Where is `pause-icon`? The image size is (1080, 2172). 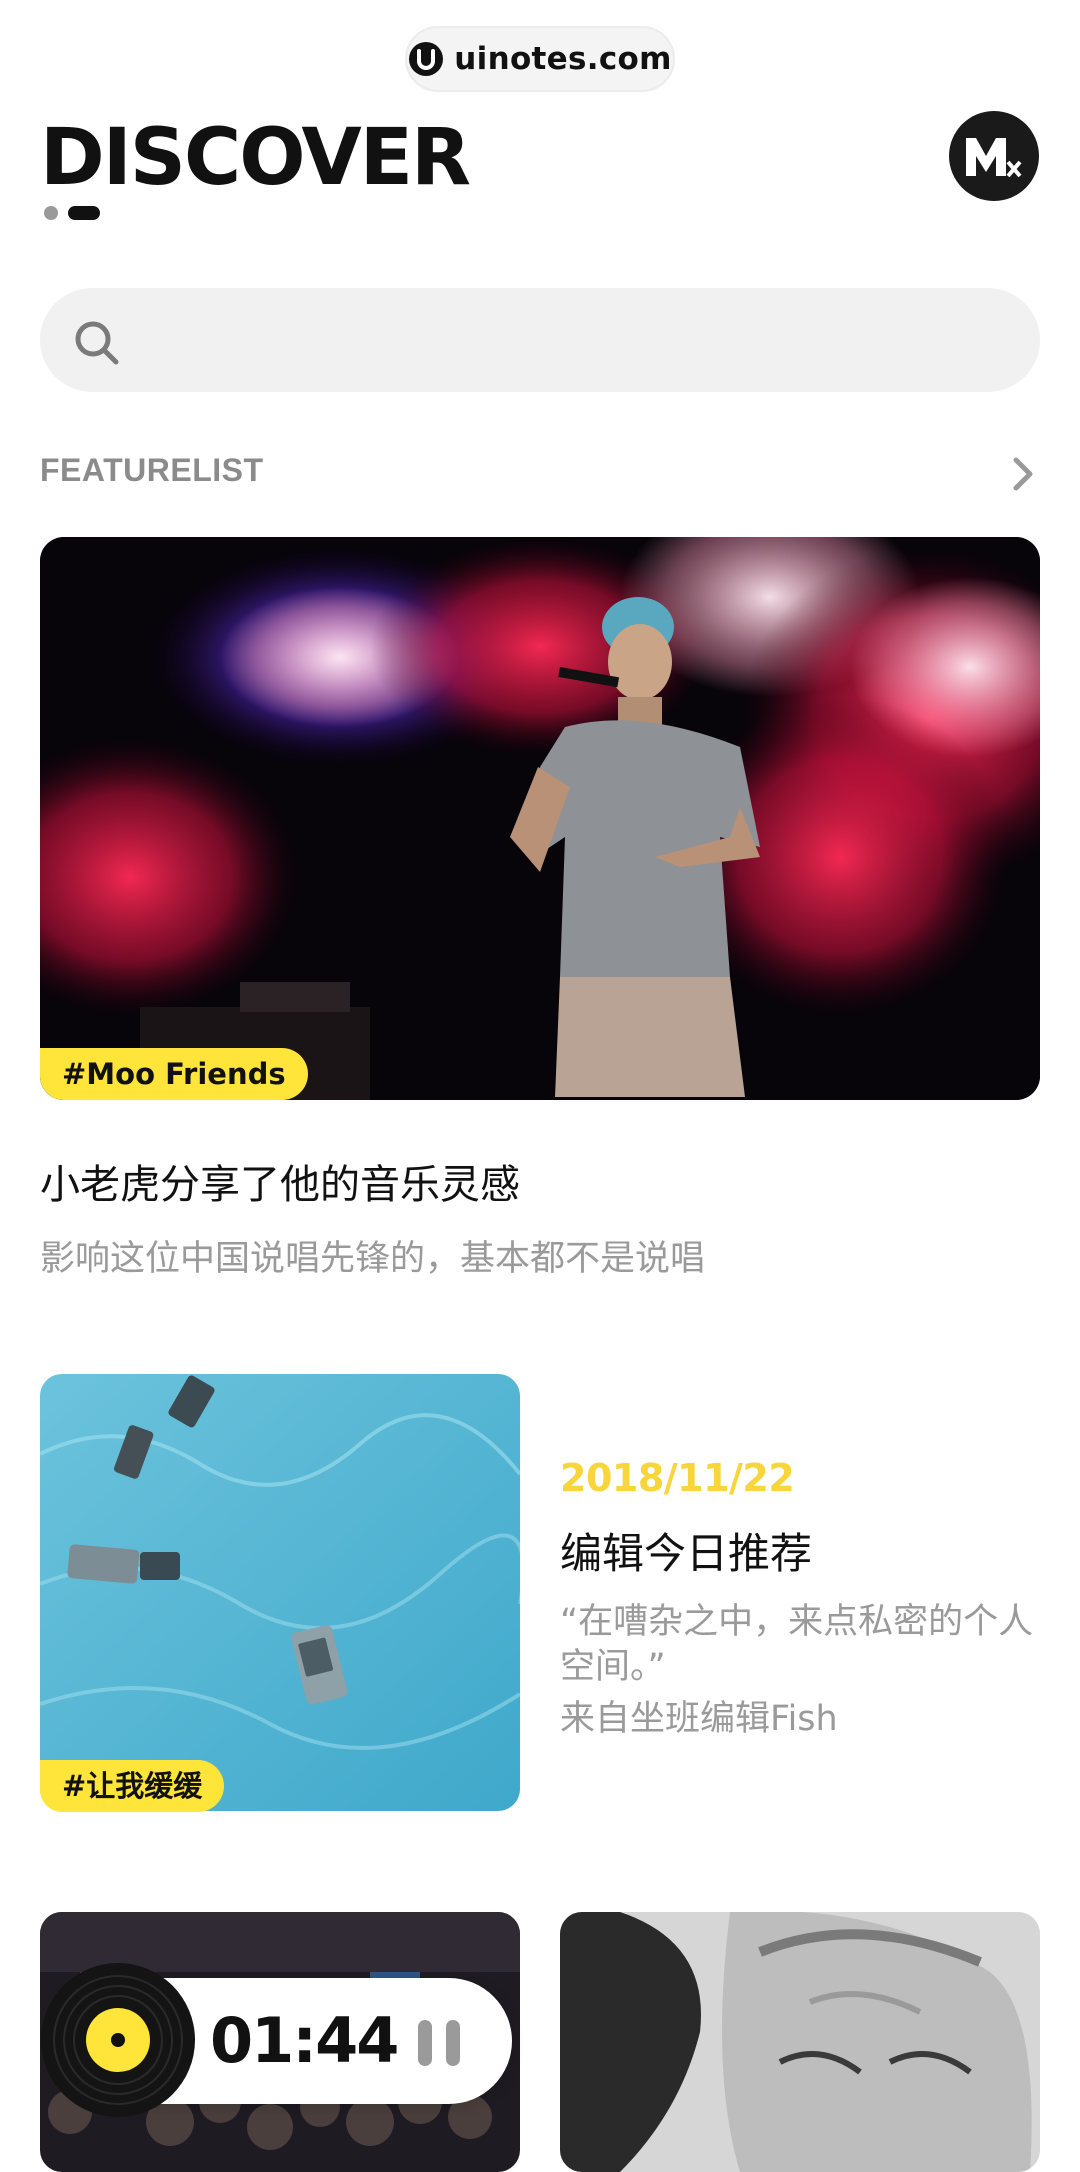
pause-icon is located at coordinates (440, 2043).